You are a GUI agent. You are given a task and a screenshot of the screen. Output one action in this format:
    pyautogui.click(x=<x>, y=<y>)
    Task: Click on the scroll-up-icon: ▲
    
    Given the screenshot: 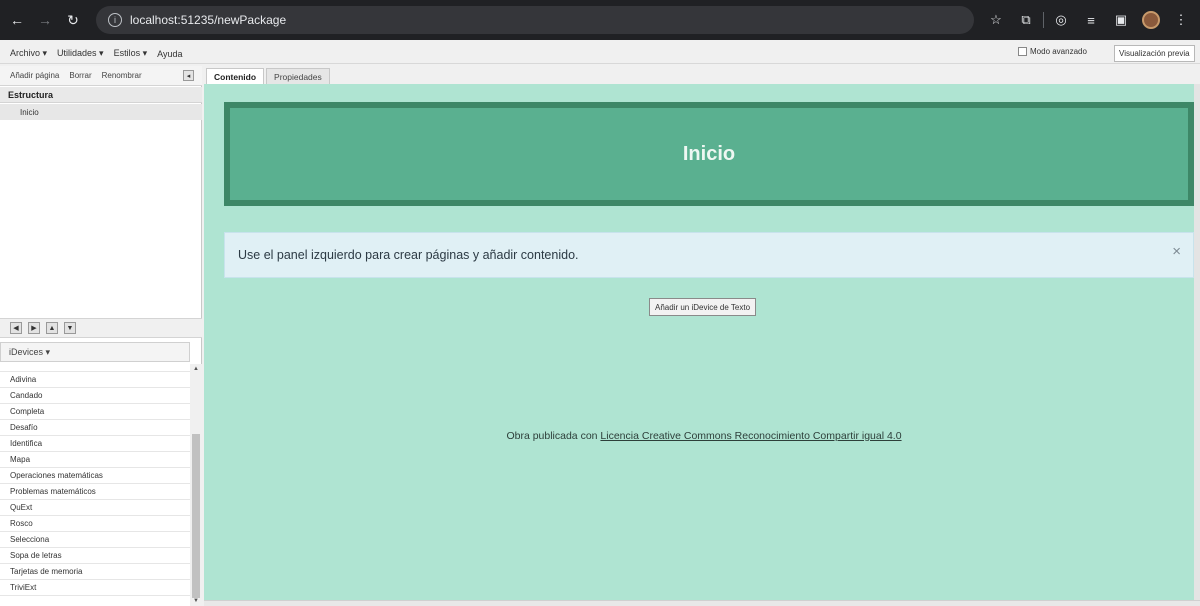 What is the action you would take?
    pyautogui.click(x=196, y=369)
    